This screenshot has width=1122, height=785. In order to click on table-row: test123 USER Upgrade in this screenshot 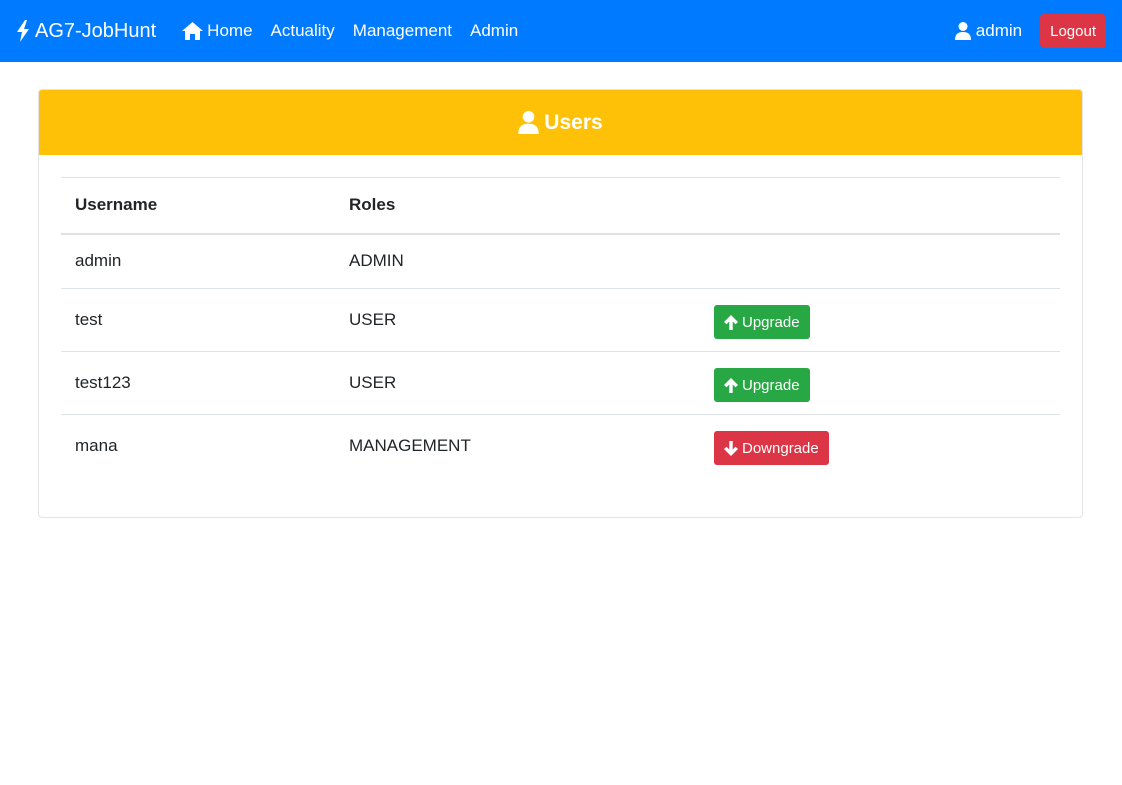, I will do `click(560, 383)`.